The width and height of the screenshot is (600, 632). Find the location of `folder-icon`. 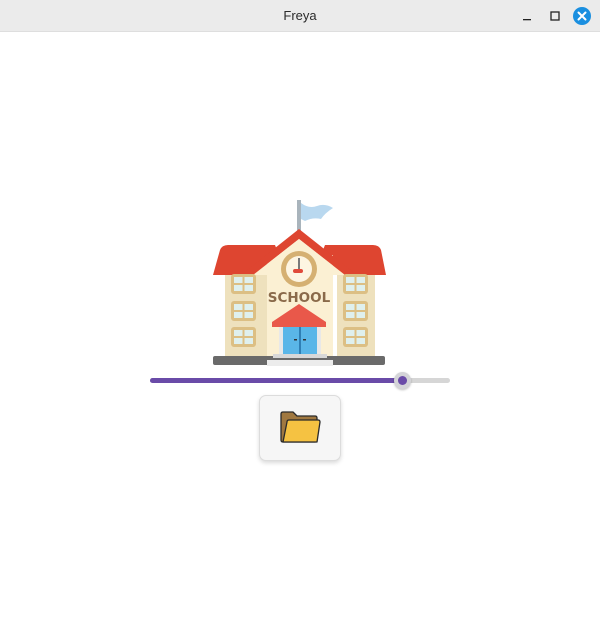

folder-icon is located at coordinates (300, 427).